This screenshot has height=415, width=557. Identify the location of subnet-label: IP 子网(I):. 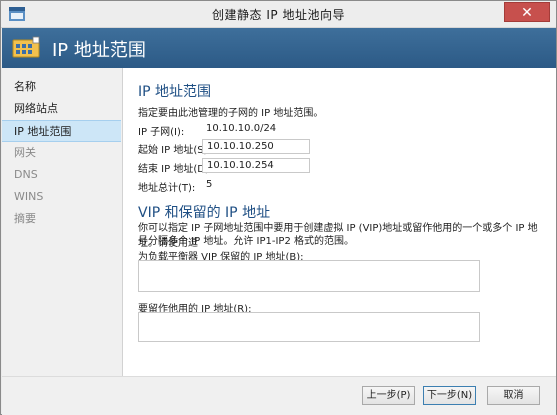
(161, 132).